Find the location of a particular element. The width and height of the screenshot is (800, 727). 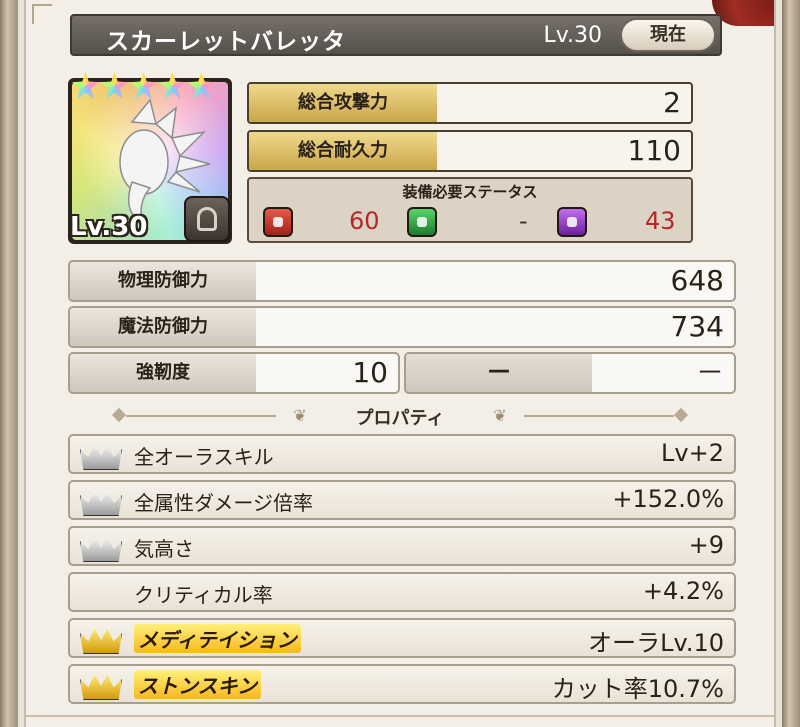

property-label: 気高さ is located at coordinates (164, 549).